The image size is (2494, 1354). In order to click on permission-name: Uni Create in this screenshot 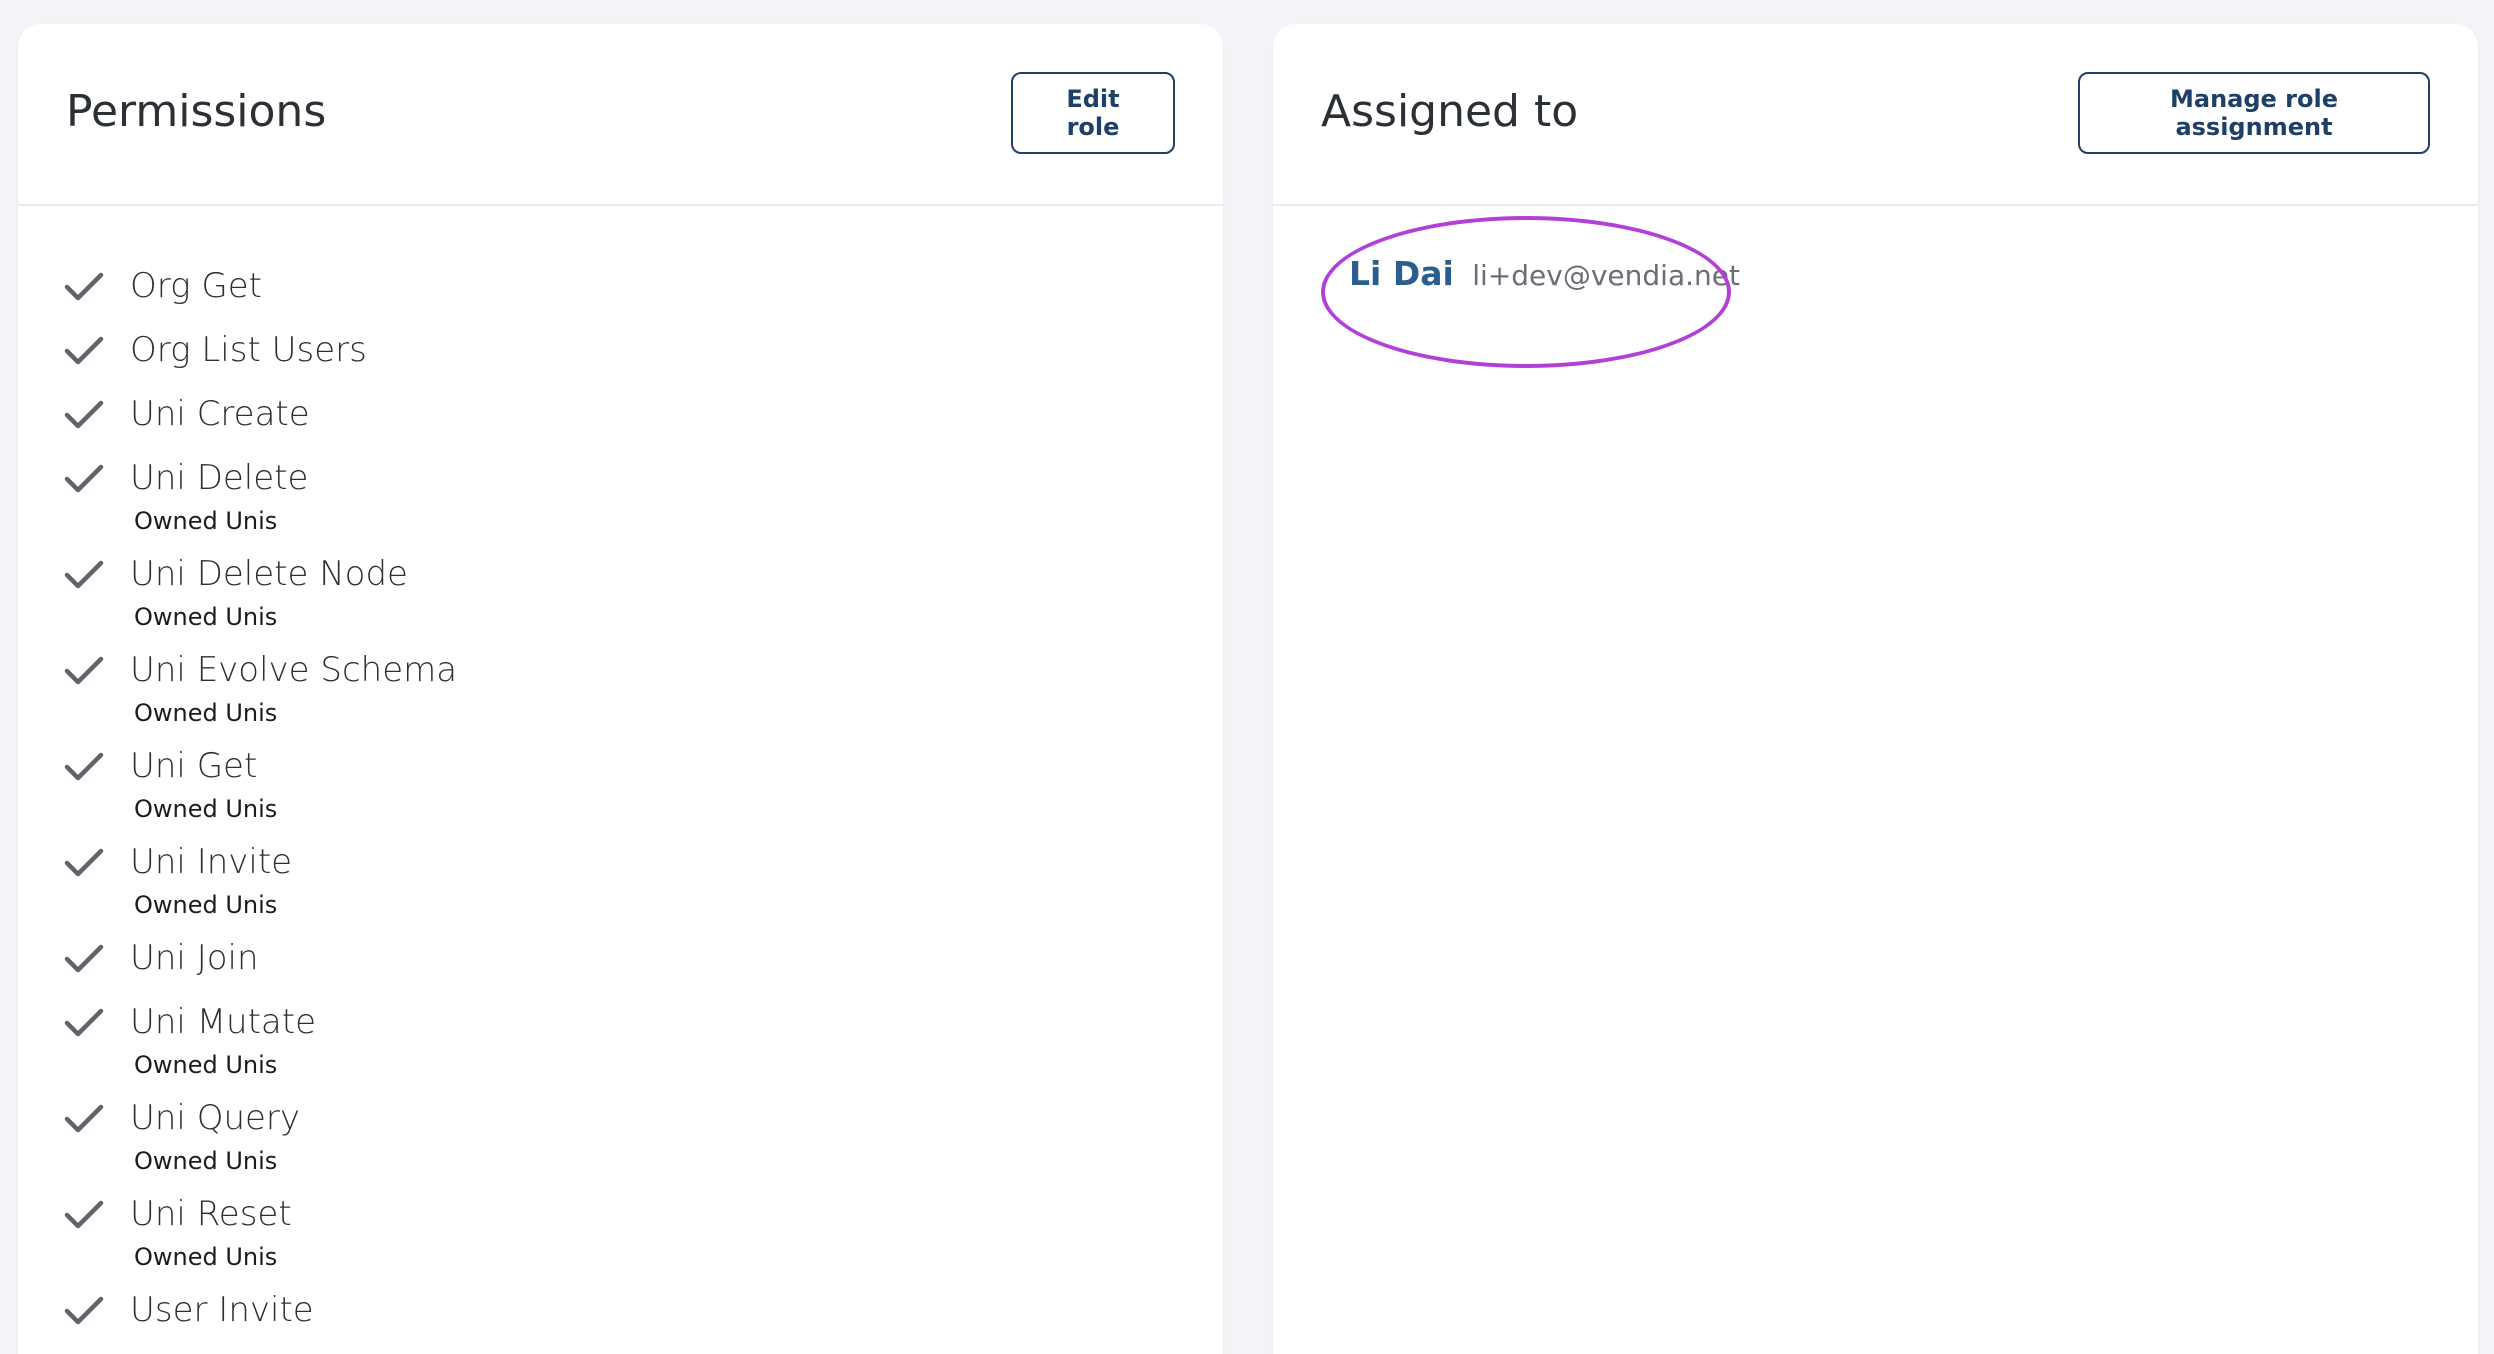, I will do `click(220, 414)`.